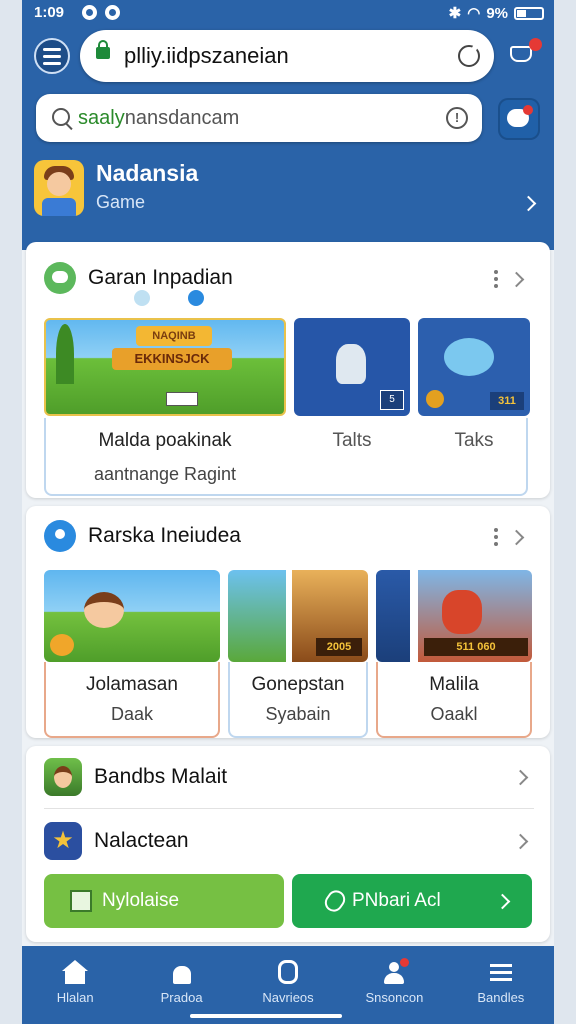  Describe the element at coordinates (161, 776) in the screenshot. I see `list-item-label: Bandbs Malait` at that location.